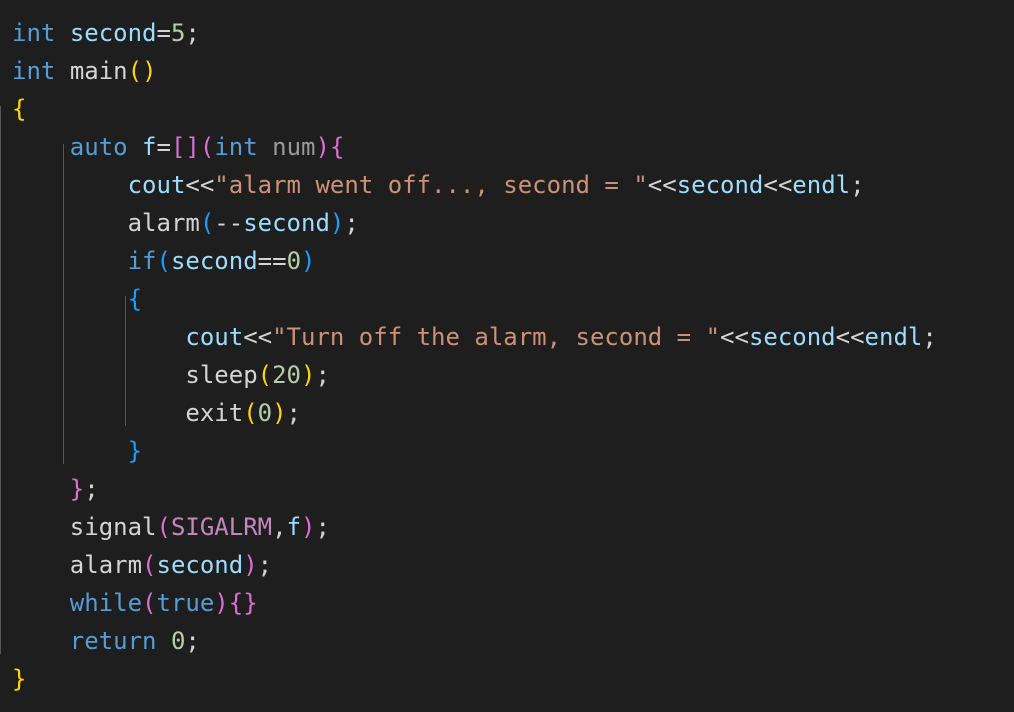  What do you see at coordinates (192, 147) in the screenshot?
I see `code-token: ]` at bounding box center [192, 147].